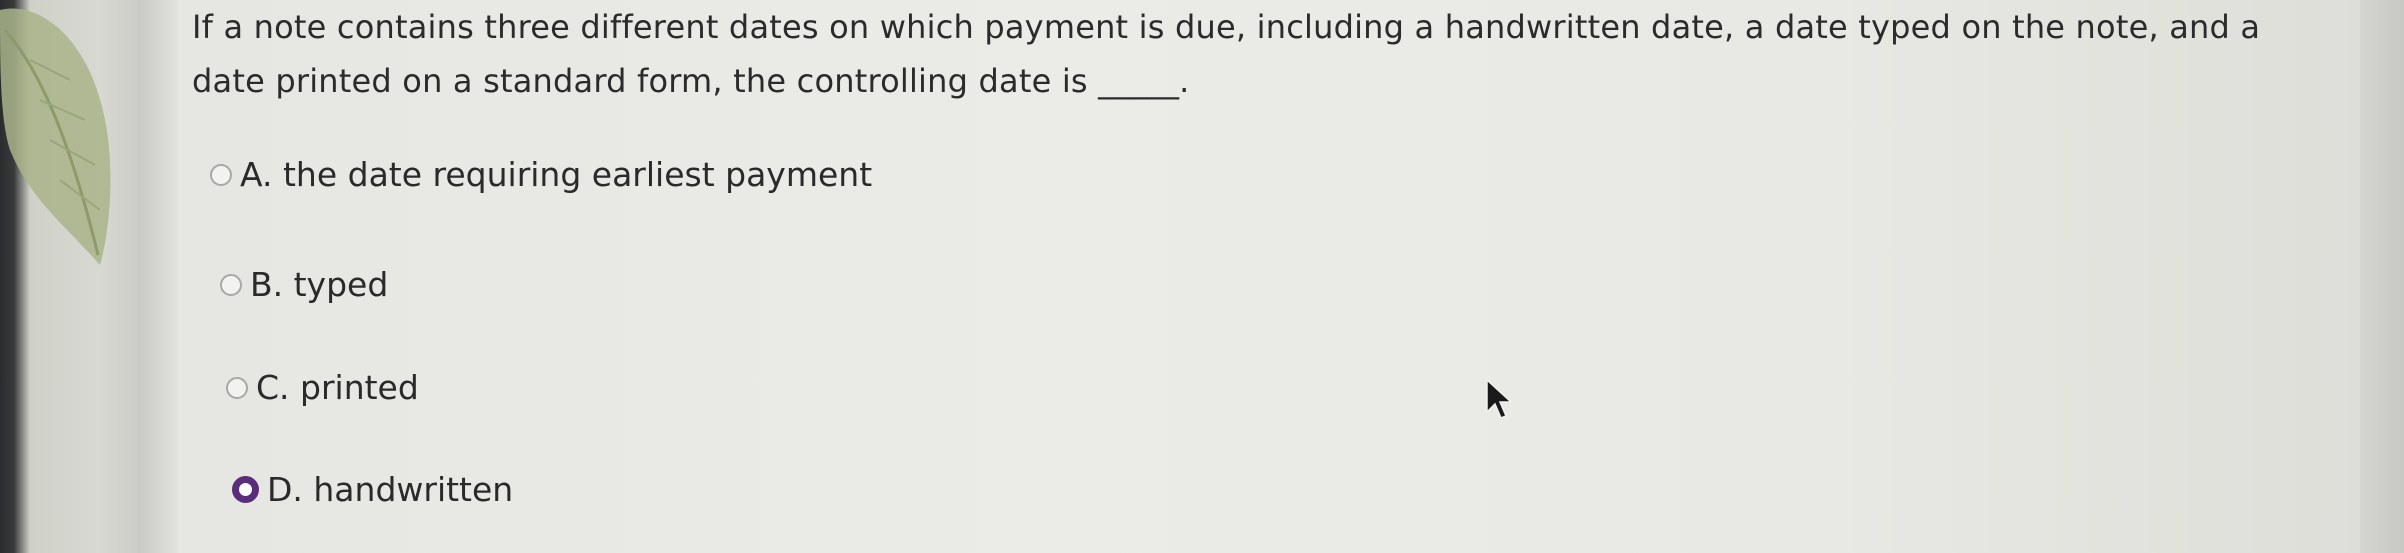 This screenshot has height=553, width=2404. I want to click on option-a: A. the date requiring earliest payment, so click(541, 174).